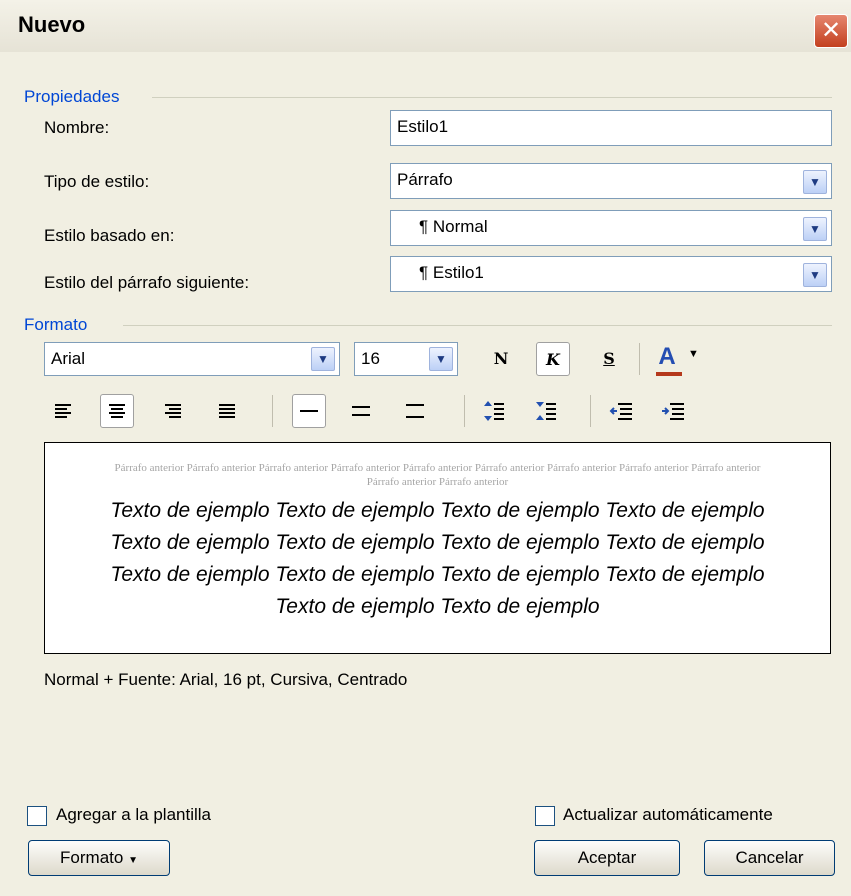  What do you see at coordinates (492, 97) in the screenshot?
I see `propiedades-divider` at bounding box center [492, 97].